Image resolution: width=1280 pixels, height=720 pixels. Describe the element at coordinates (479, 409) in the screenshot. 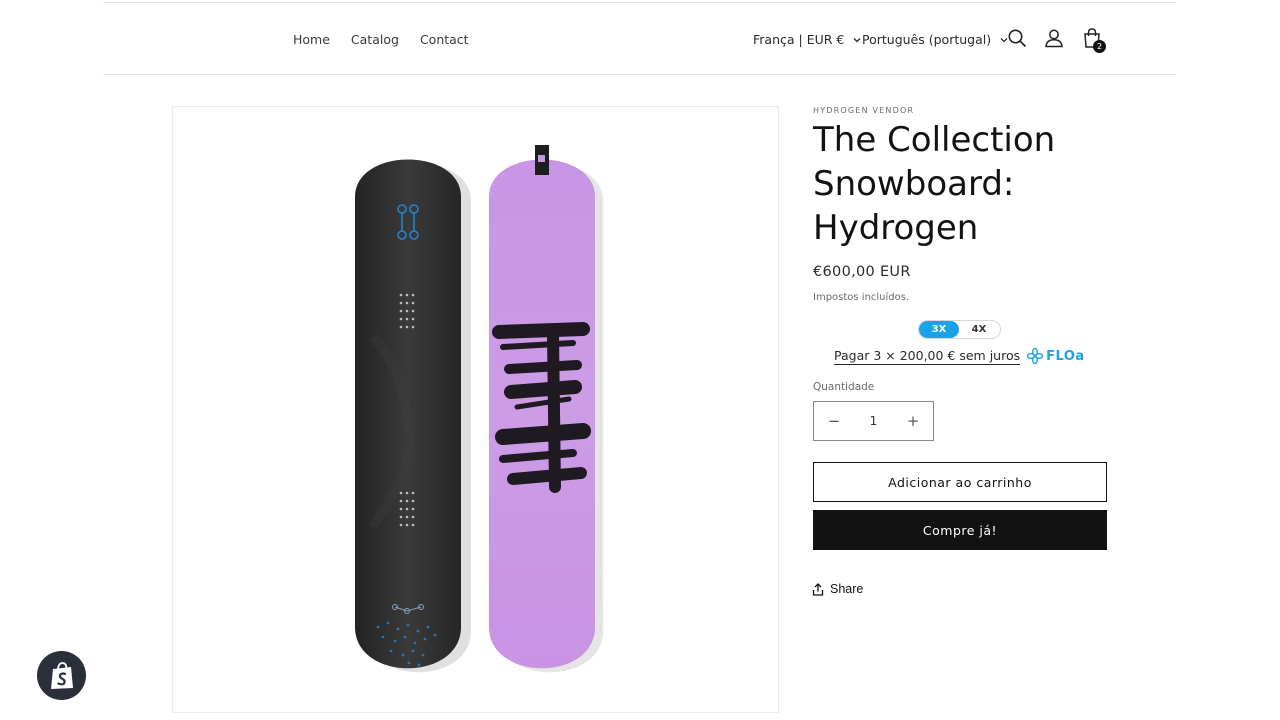

I see `snowboard-image` at that location.